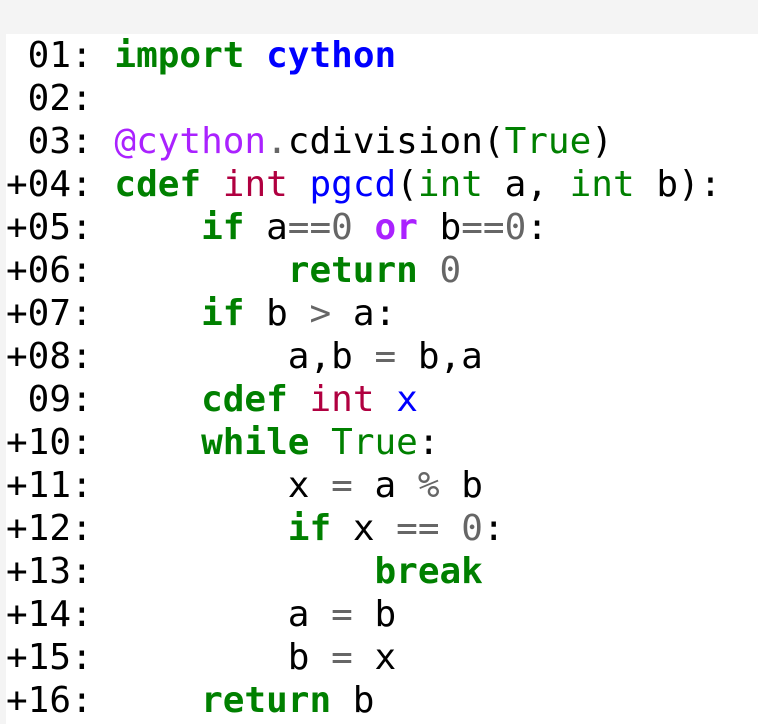 The image size is (758, 724). Describe the element at coordinates (233, 356) in the screenshot. I see `code-token: a,b` at that location.